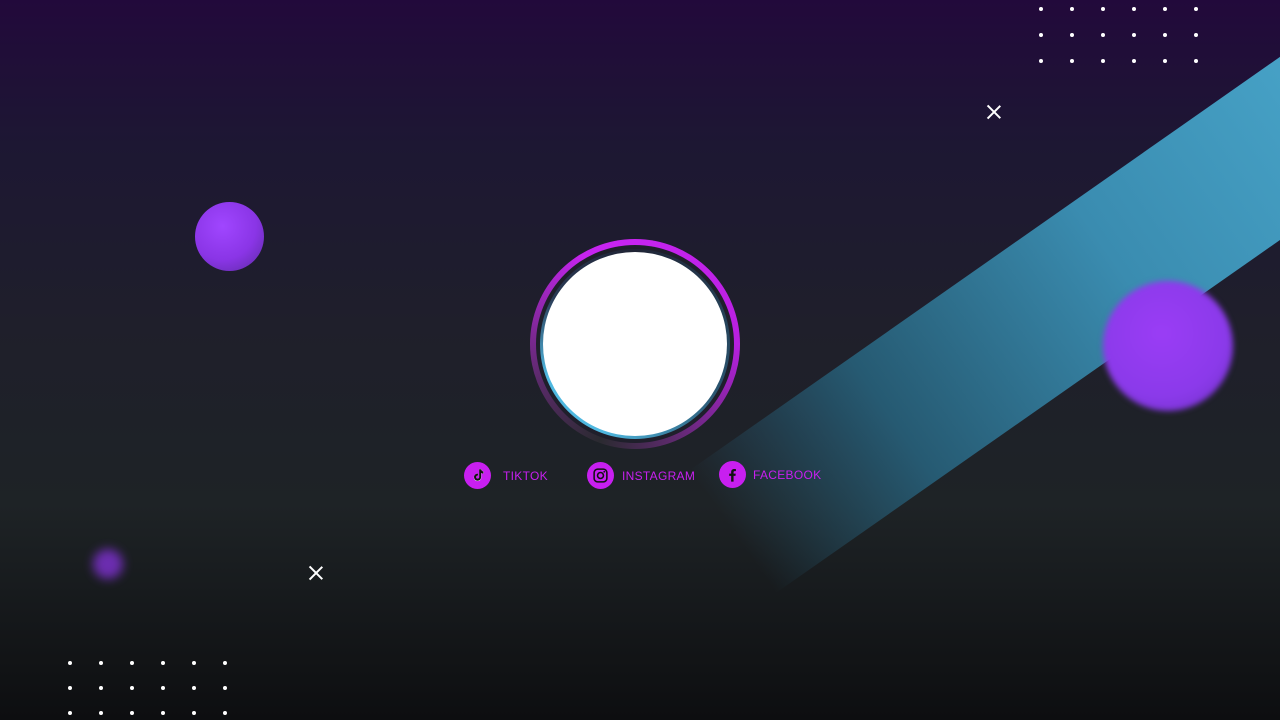 This screenshot has height=720, width=1280. What do you see at coordinates (147, 688) in the screenshot?
I see `dot-grid-bottom-left` at bounding box center [147, 688].